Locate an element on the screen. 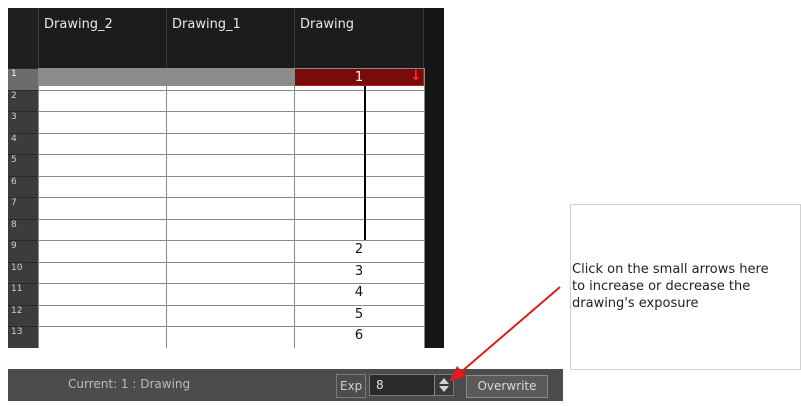 The height and width of the screenshot is (406, 801). callout-line: drawing's exposure is located at coordinates (635, 303).